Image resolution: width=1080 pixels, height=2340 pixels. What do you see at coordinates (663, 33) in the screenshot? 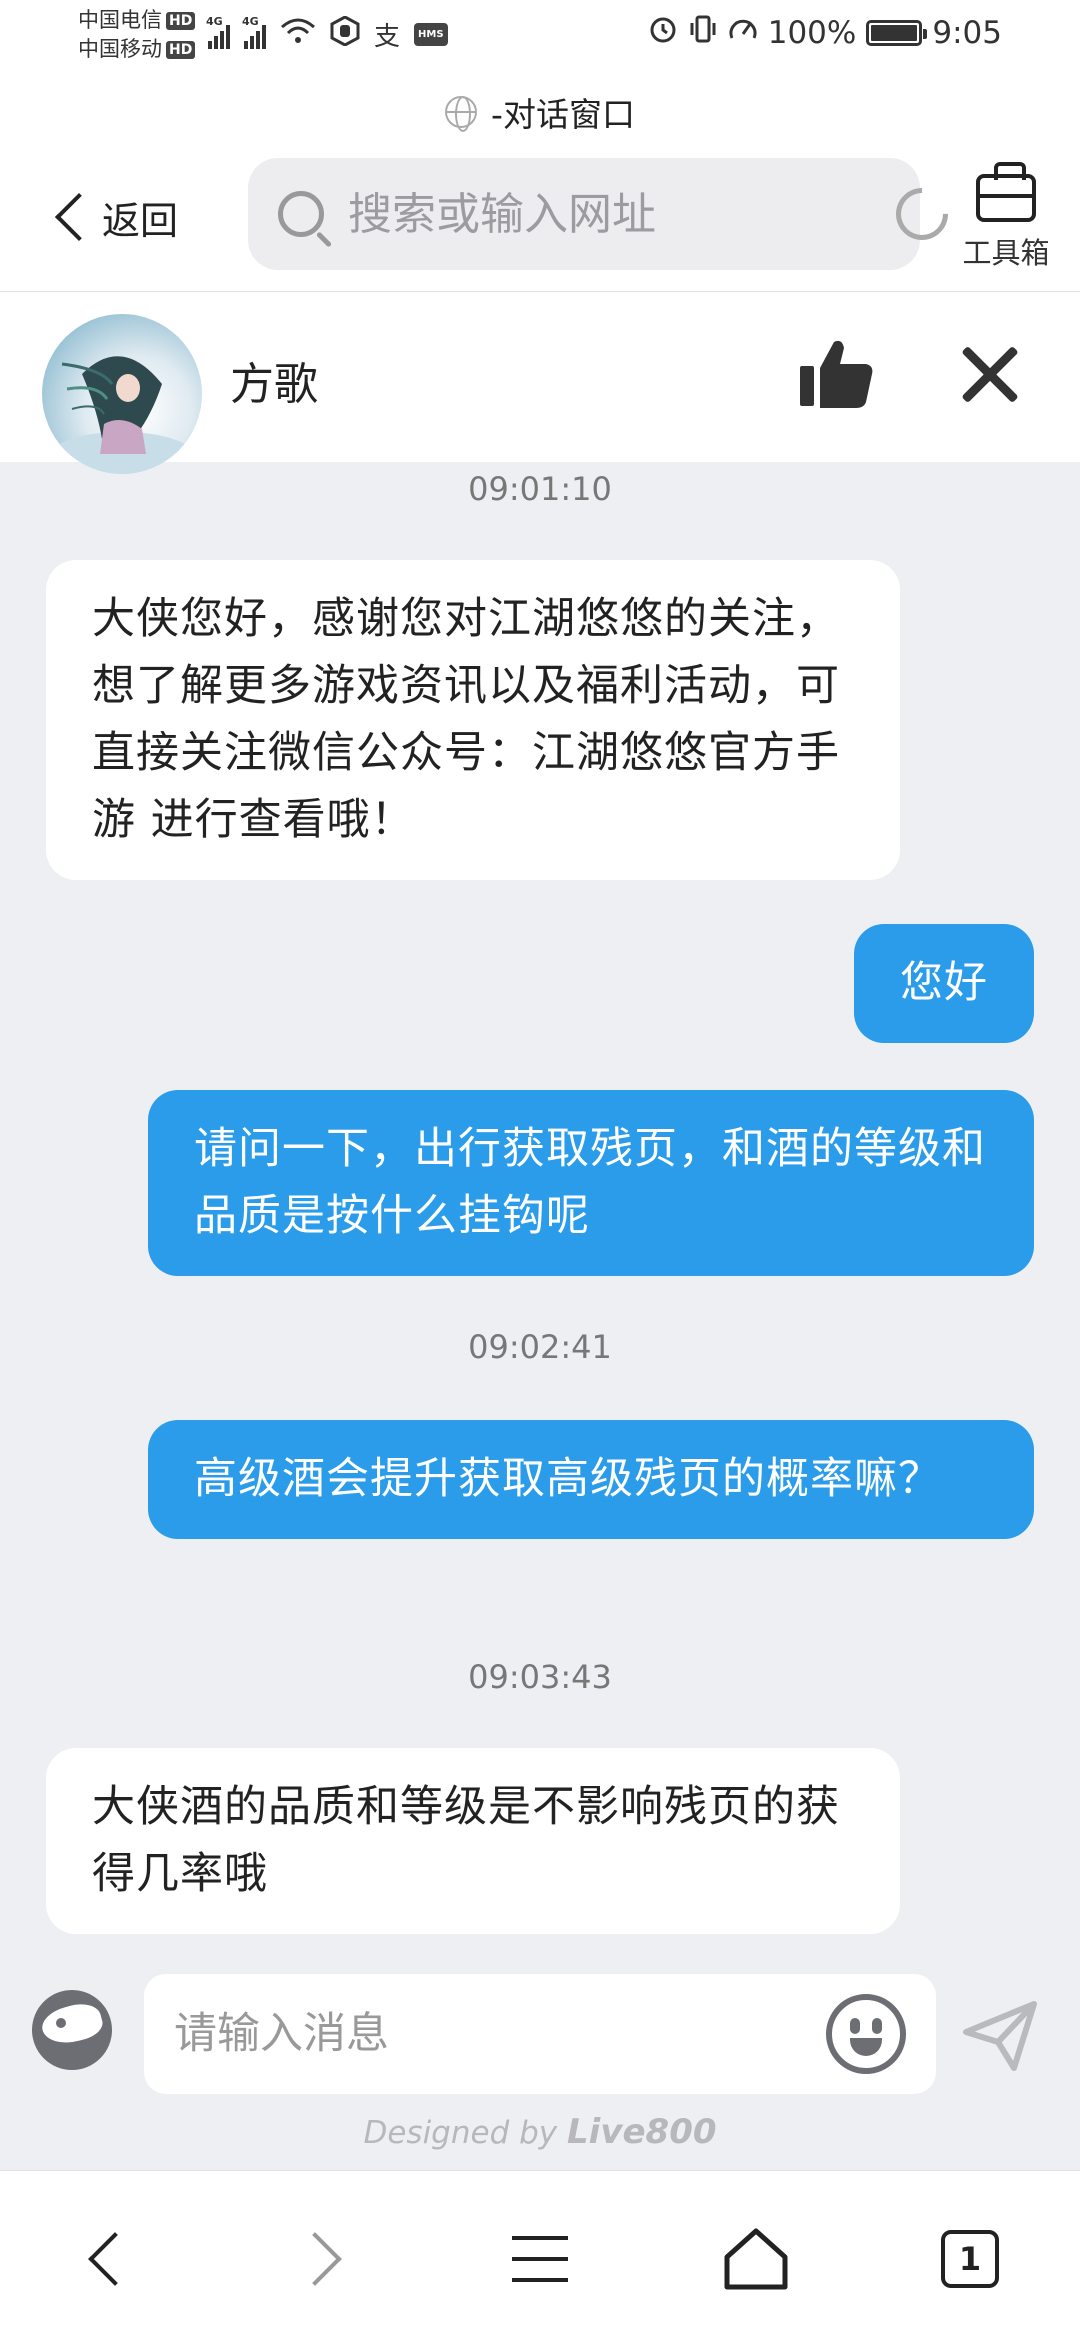
I see `alarm-icon` at bounding box center [663, 33].